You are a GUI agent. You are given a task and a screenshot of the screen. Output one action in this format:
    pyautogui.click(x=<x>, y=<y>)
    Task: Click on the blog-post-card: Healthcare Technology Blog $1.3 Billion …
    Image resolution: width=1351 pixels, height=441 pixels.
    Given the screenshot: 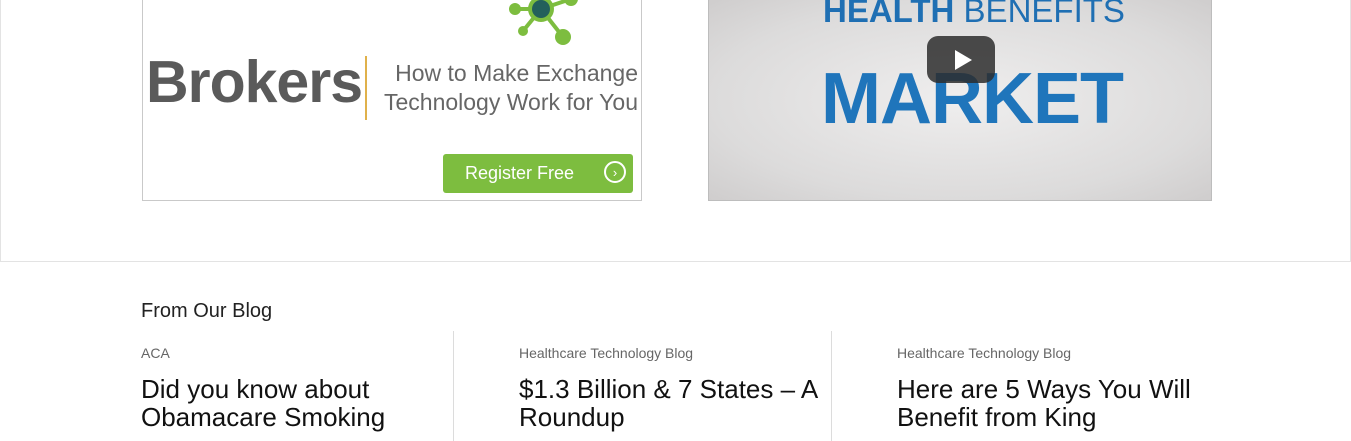 What is the action you would take?
    pyautogui.click(x=669, y=381)
    